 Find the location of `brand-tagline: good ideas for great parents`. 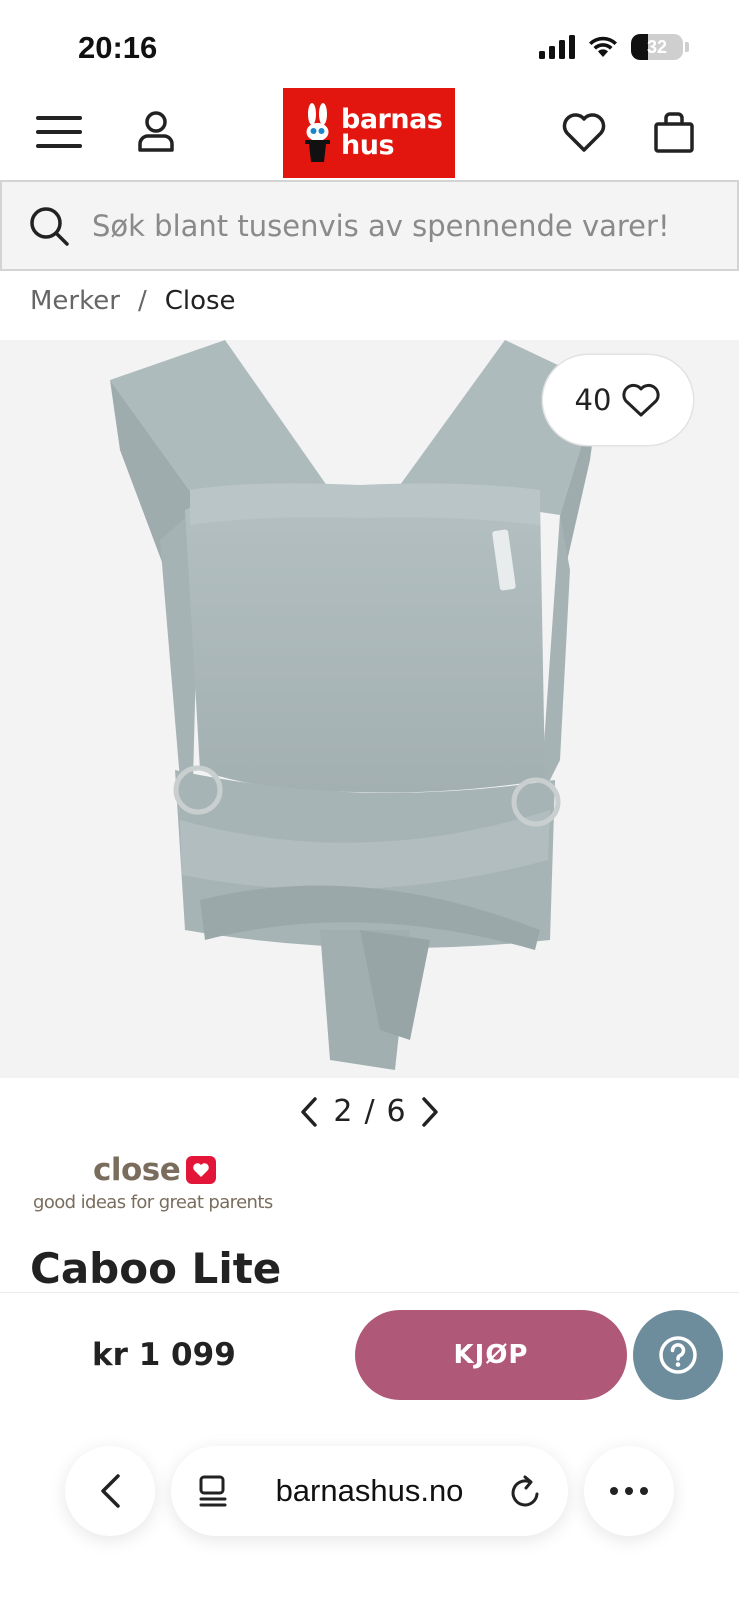

brand-tagline: good ideas for great parents is located at coordinates (153, 1202).